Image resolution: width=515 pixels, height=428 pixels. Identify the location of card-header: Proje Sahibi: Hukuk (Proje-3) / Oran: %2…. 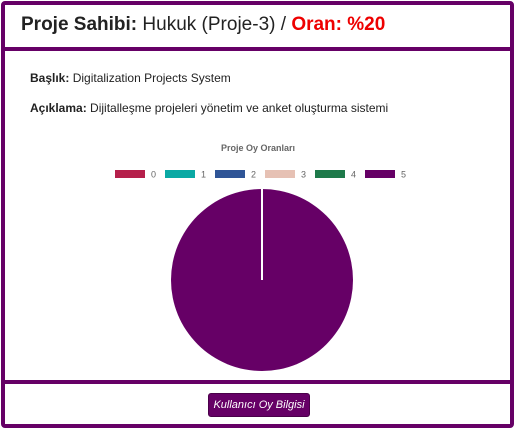
(257, 28).